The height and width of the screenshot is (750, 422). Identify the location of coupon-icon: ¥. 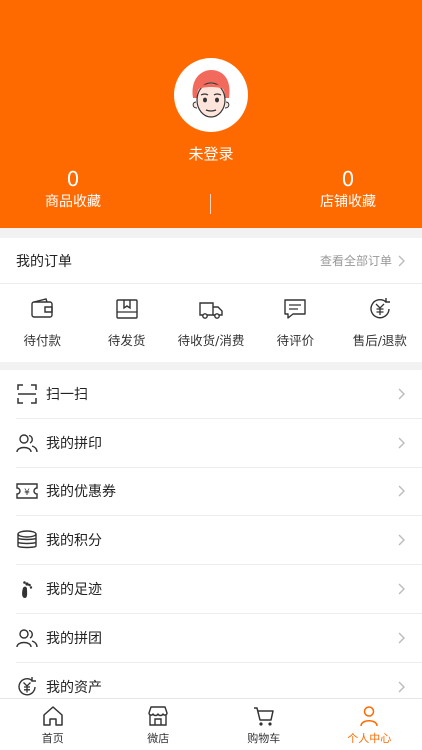
(27, 491).